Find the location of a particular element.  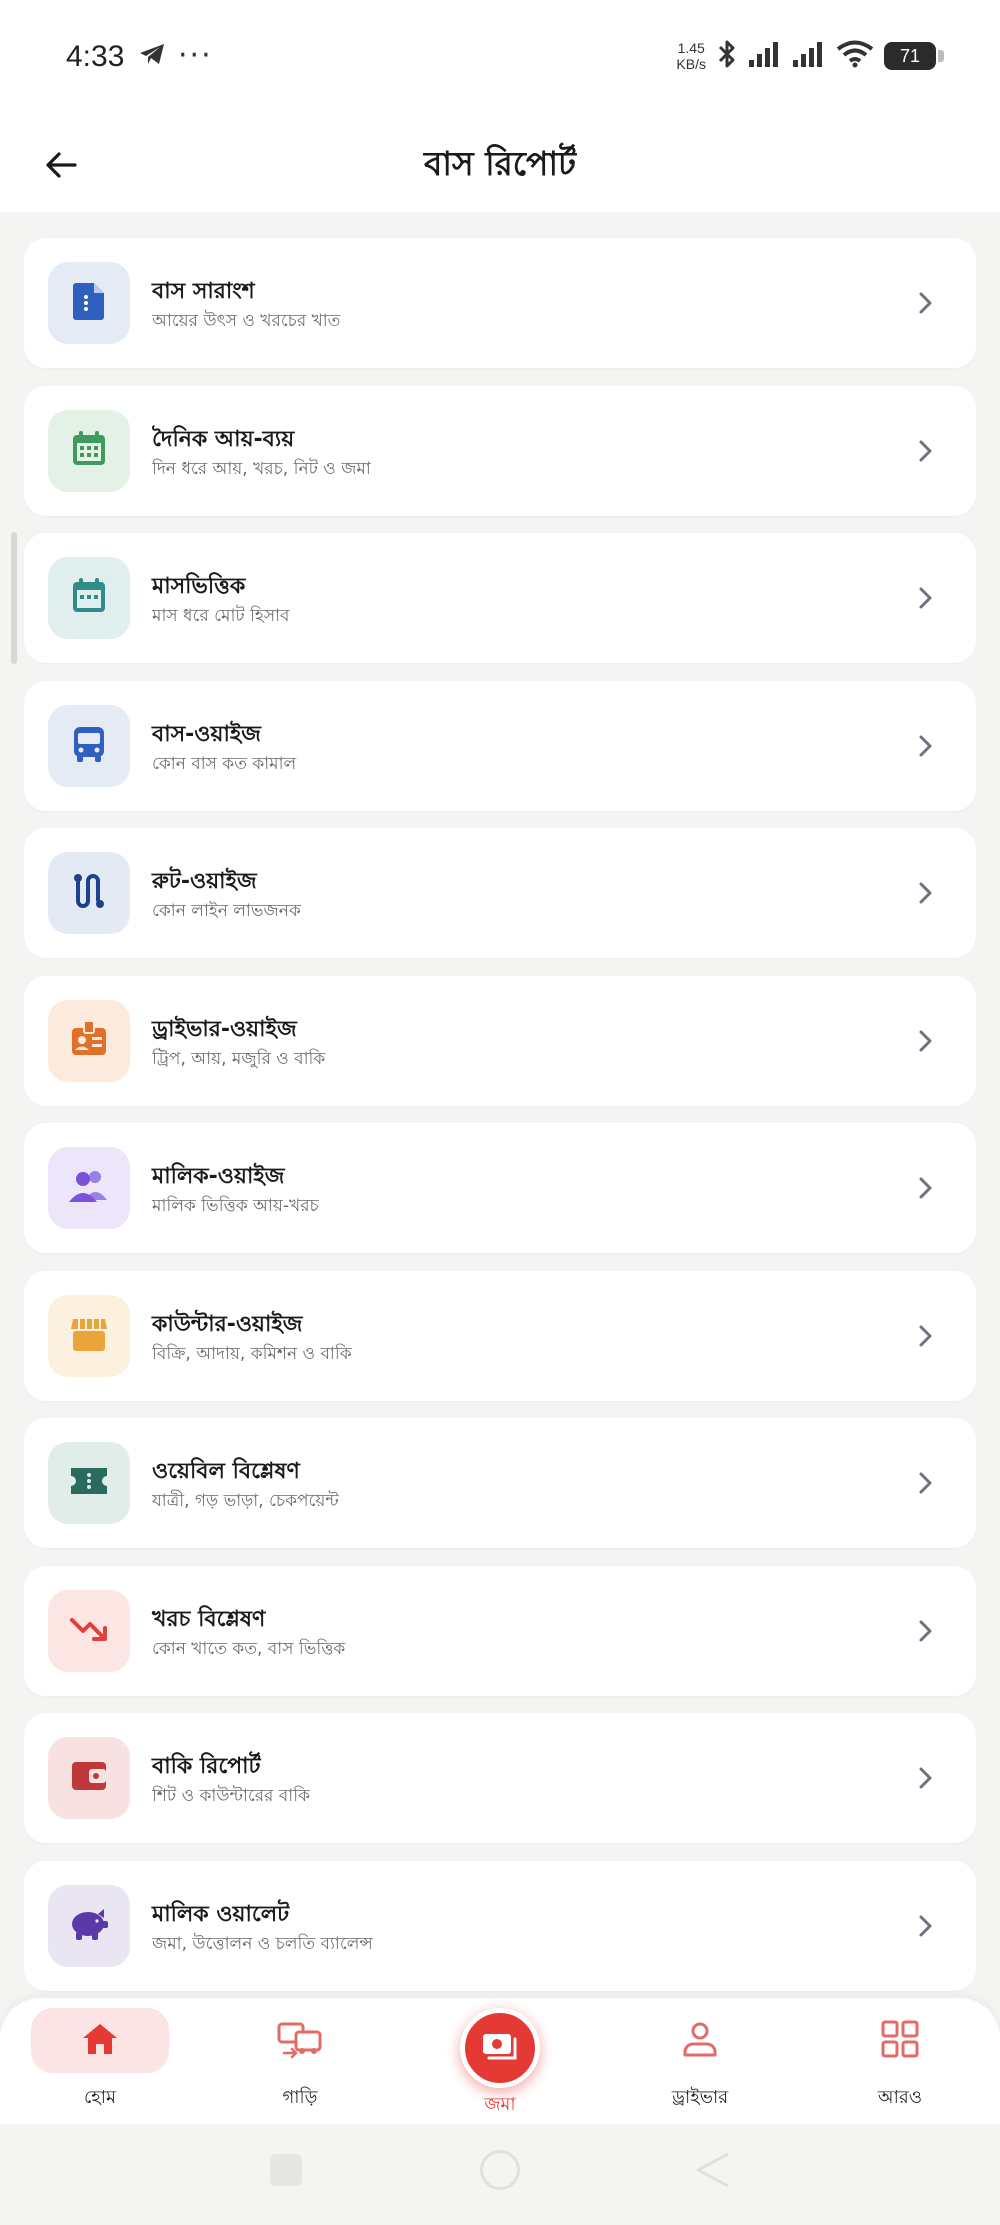

recent-apps-button is located at coordinates (286, 2170).